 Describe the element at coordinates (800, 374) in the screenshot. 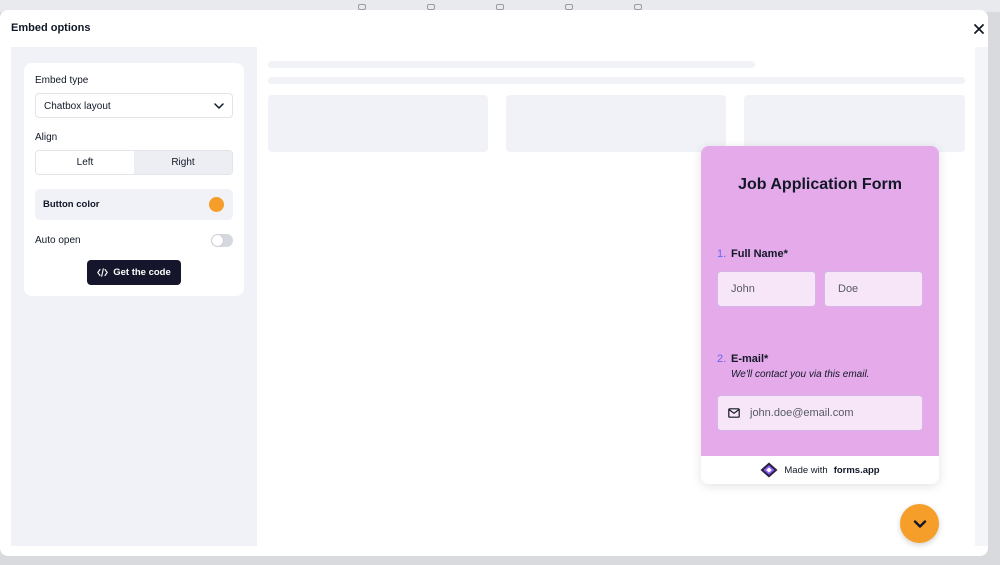

I see `question-description: We'll contact you via this email.` at that location.